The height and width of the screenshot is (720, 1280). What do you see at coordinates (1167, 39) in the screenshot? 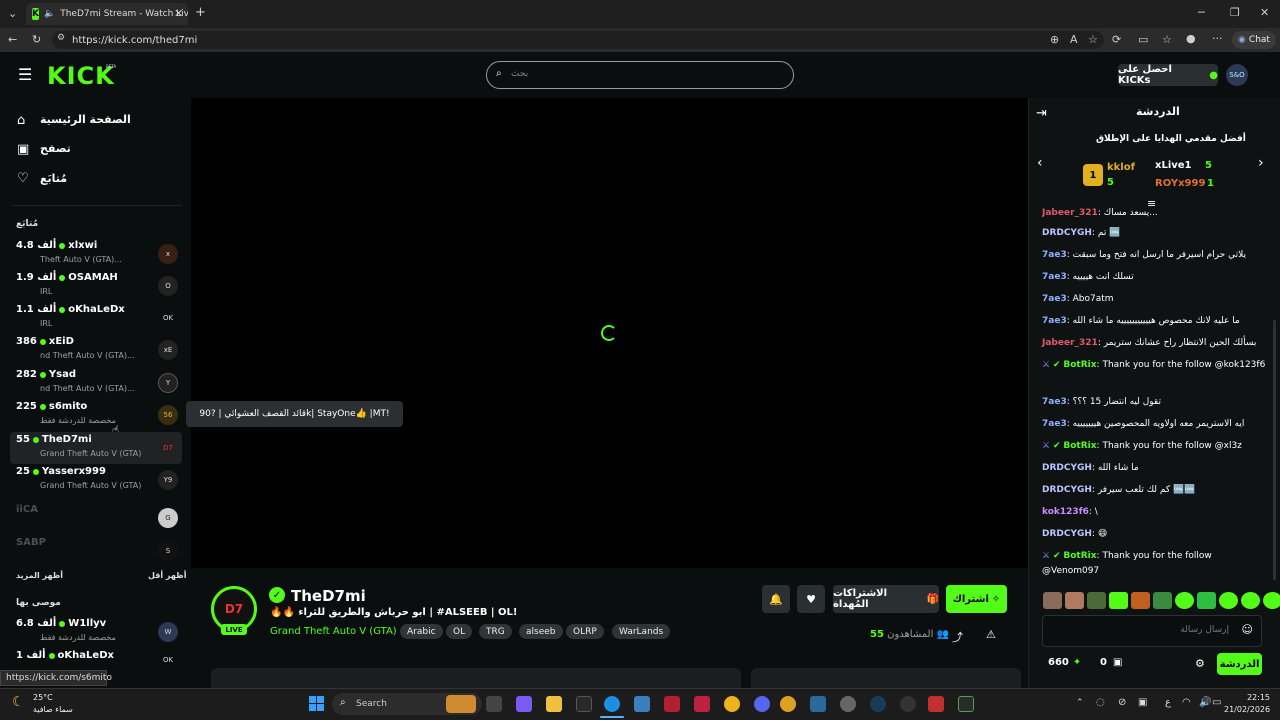
I see `favorites-icon: ☆` at bounding box center [1167, 39].